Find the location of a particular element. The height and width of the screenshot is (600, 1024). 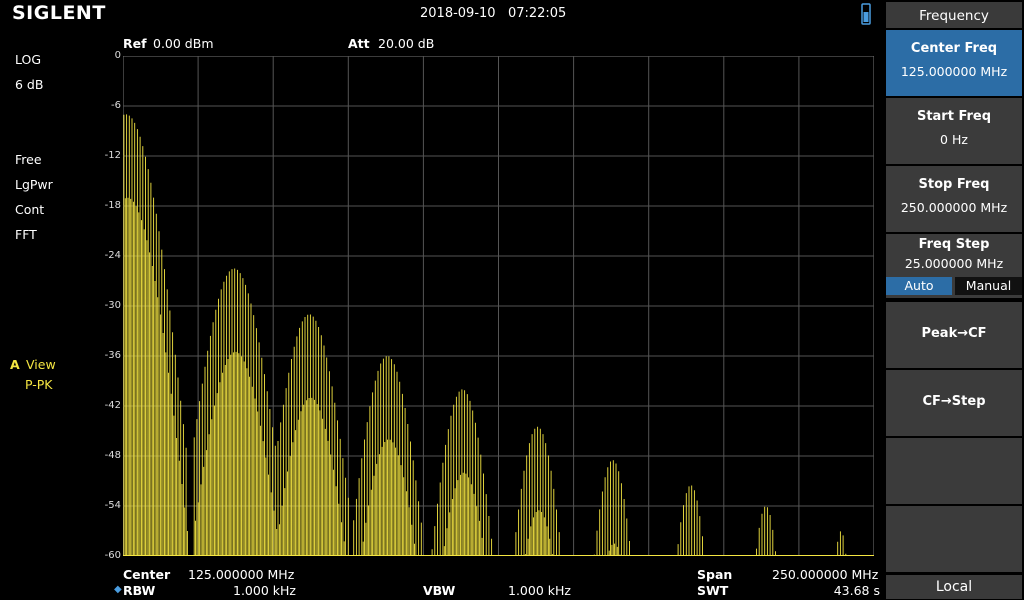

y-tick-label: -18 is located at coordinates (112, 205).